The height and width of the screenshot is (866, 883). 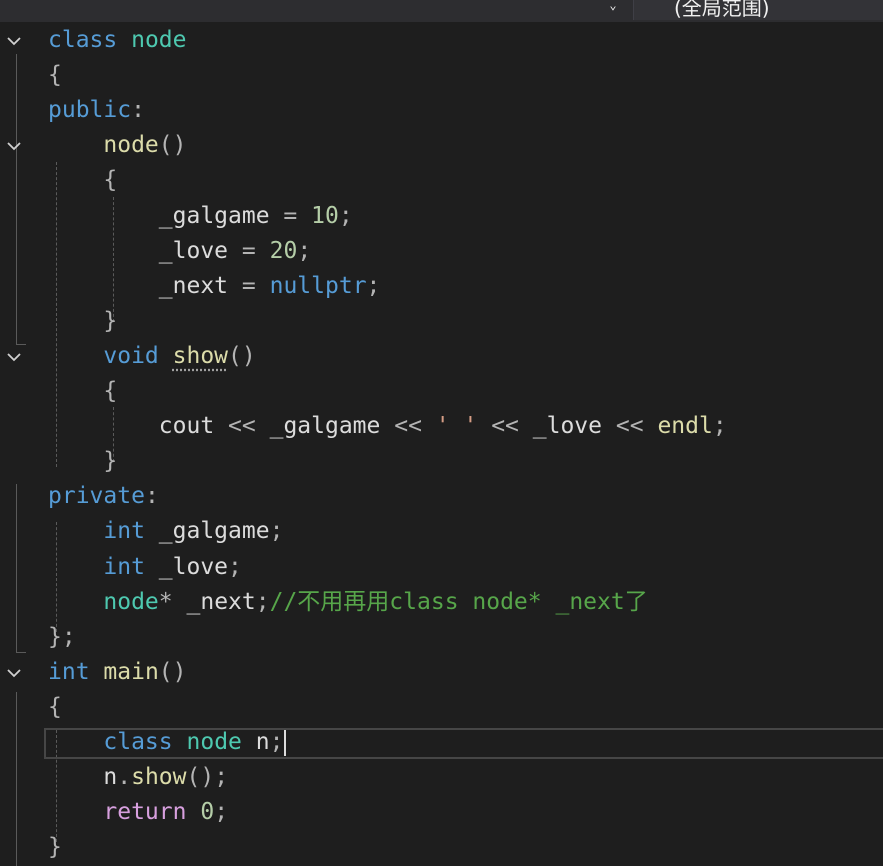 I want to click on code-line: _next = nullptr;, so click(x=441, y=286).